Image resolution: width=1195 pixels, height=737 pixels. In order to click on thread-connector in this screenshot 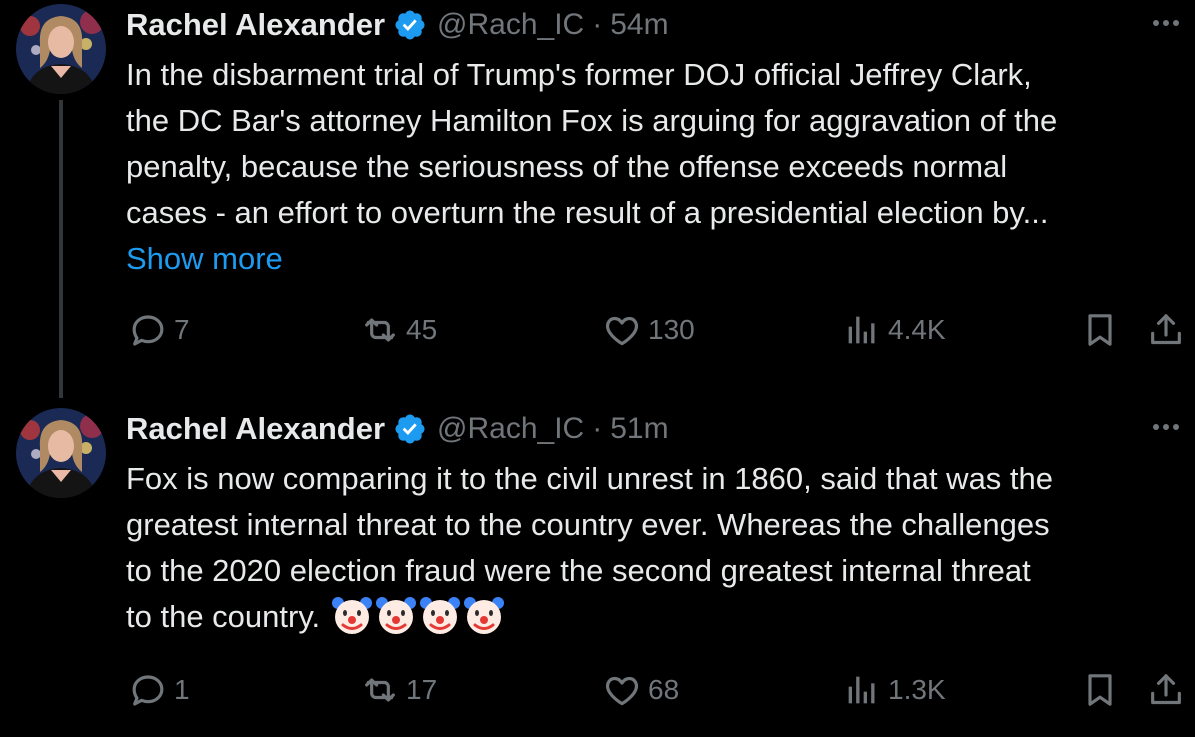, I will do `click(61, 249)`.